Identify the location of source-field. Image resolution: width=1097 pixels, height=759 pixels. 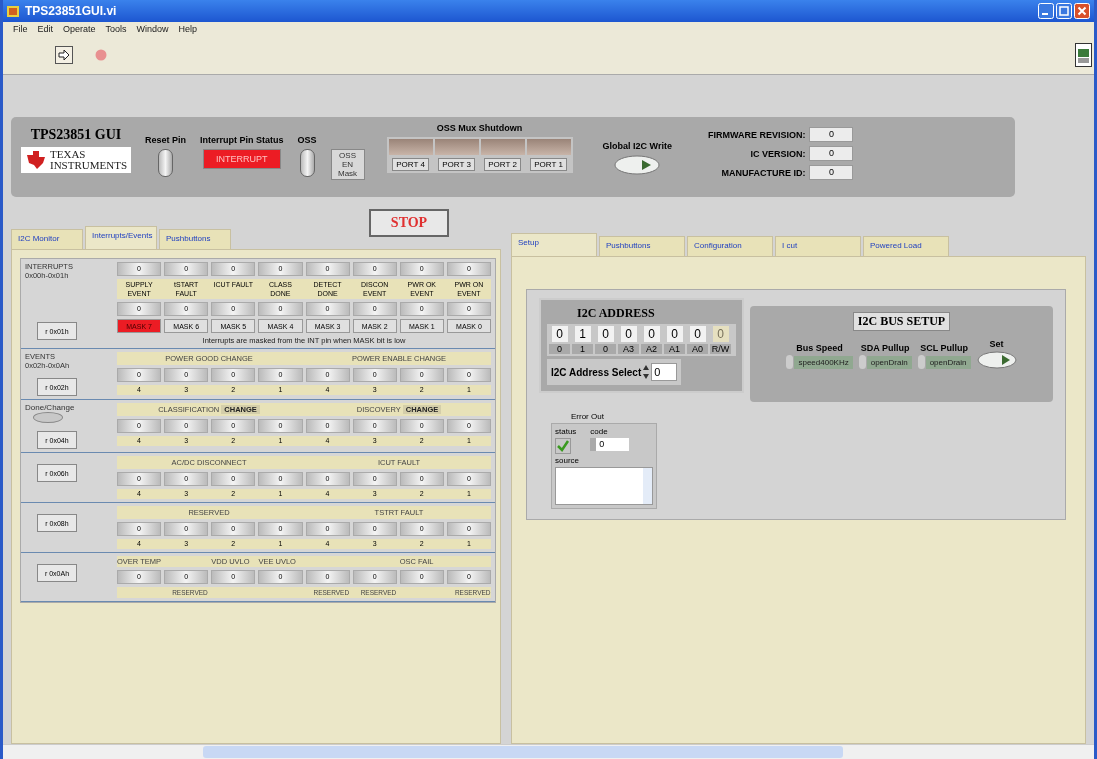
(604, 486).